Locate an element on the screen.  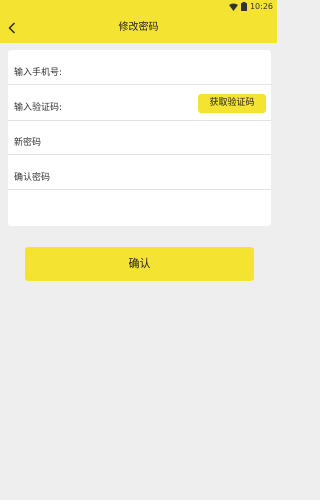
confirm-button: 确认 is located at coordinates (139, 264).